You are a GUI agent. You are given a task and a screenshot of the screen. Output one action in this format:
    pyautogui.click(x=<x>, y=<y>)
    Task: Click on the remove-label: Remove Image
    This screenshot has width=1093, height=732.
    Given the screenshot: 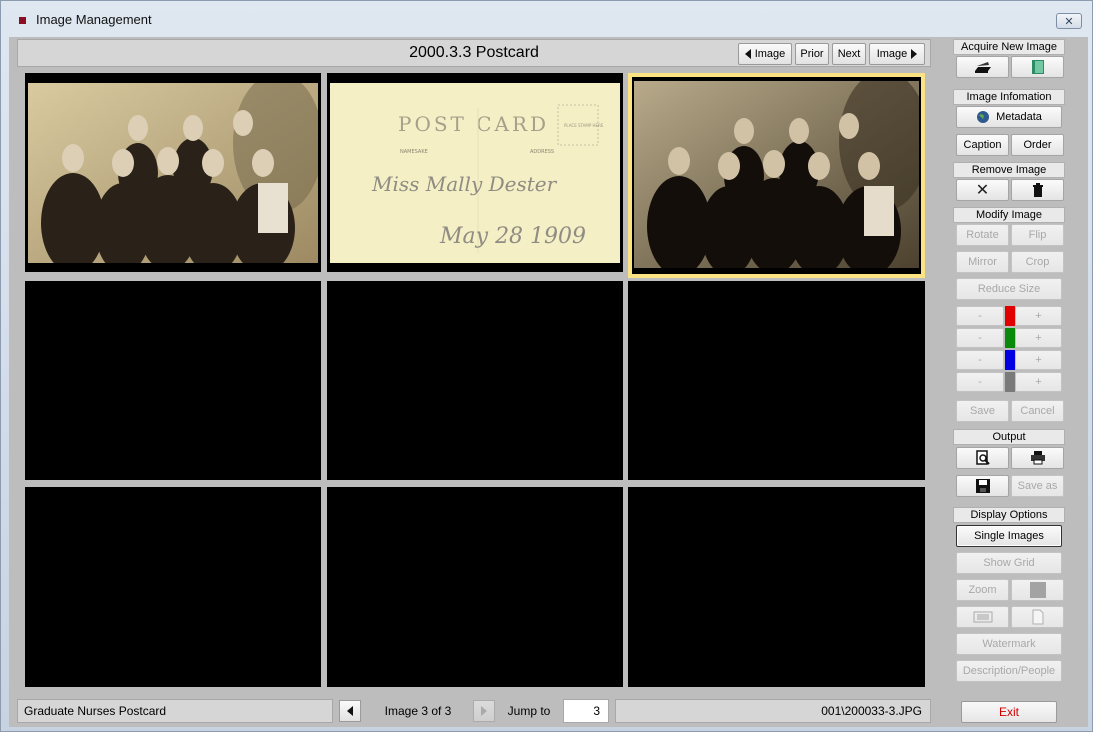 What is the action you would take?
    pyautogui.click(x=1009, y=170)
    